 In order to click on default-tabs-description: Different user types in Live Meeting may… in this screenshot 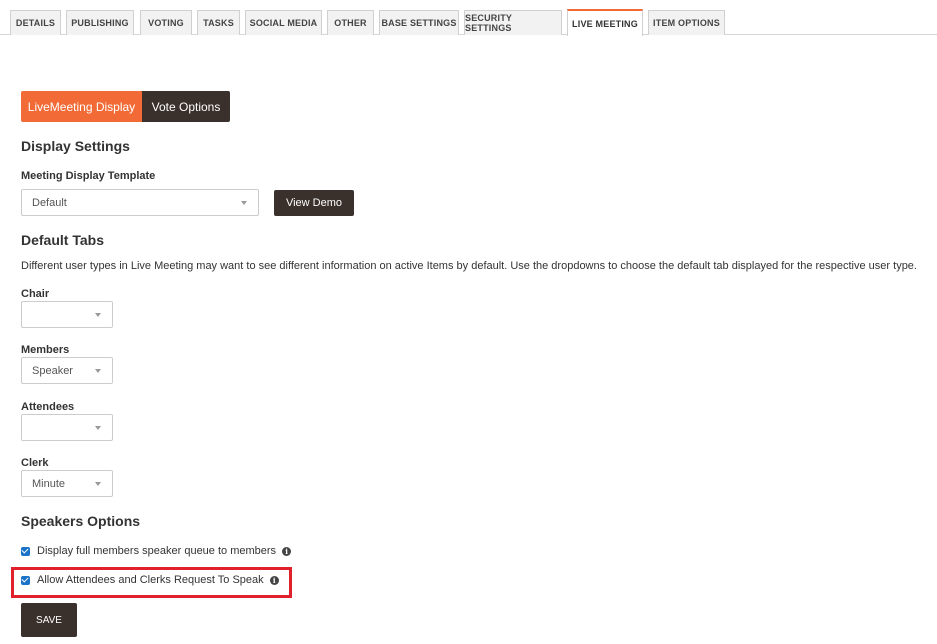, I will do `click(469, 266)`.